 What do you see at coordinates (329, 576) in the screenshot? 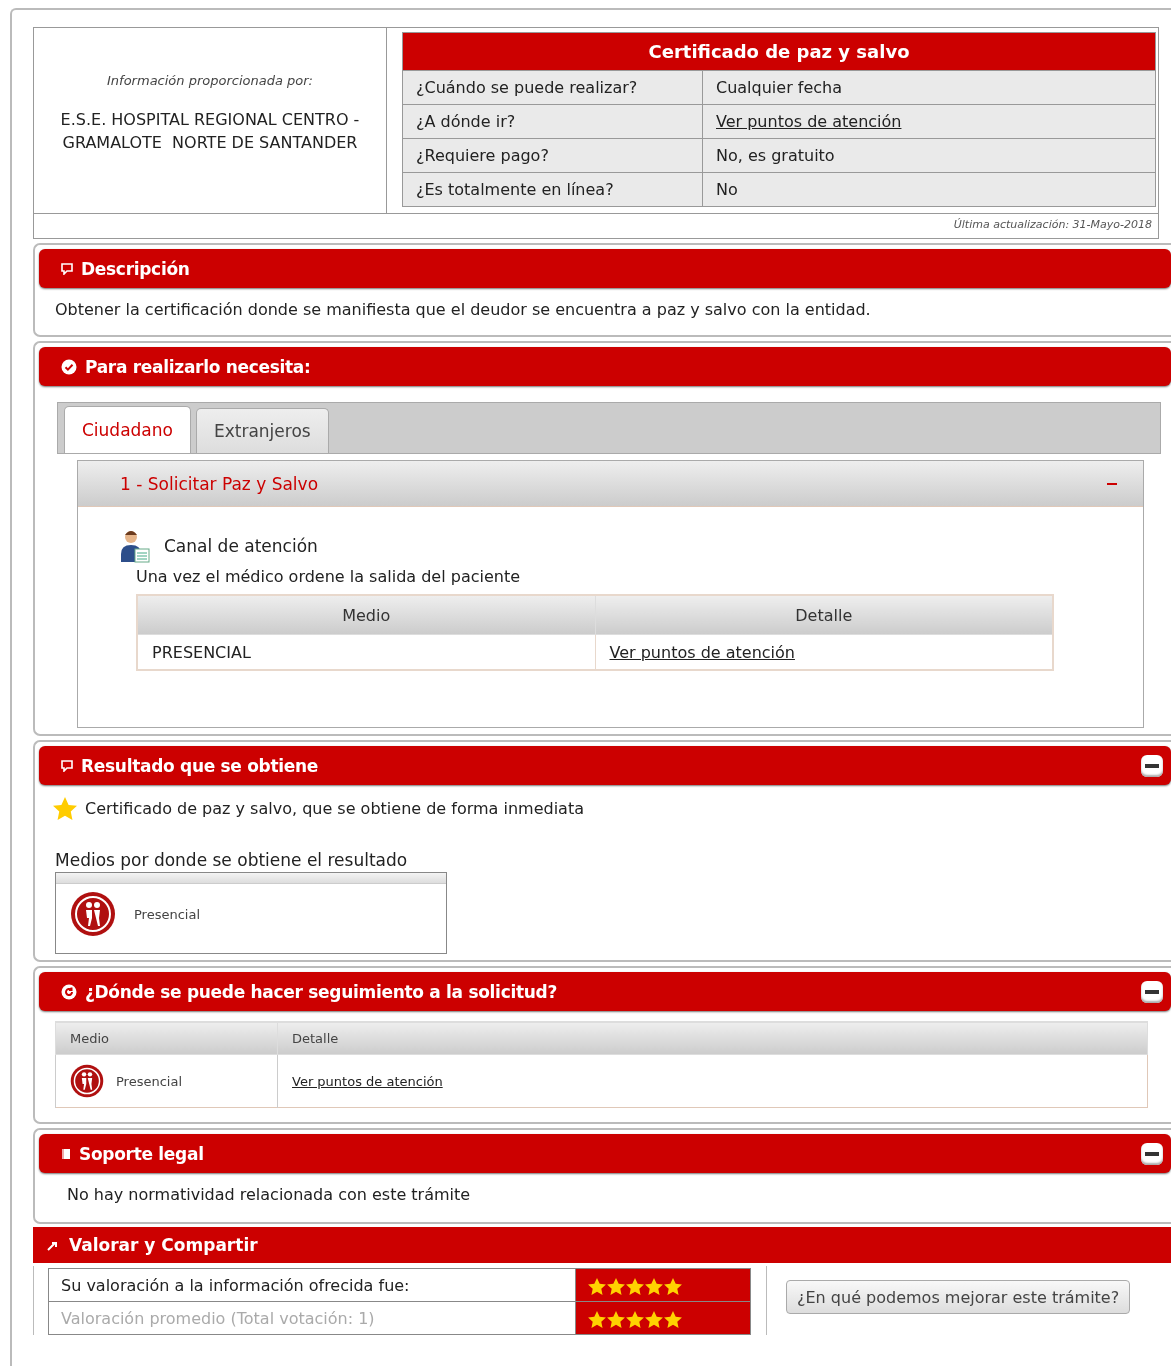
I see `channel-note: Una vez el médico ordene la salida del paciente` at bounding box center [329, 576].